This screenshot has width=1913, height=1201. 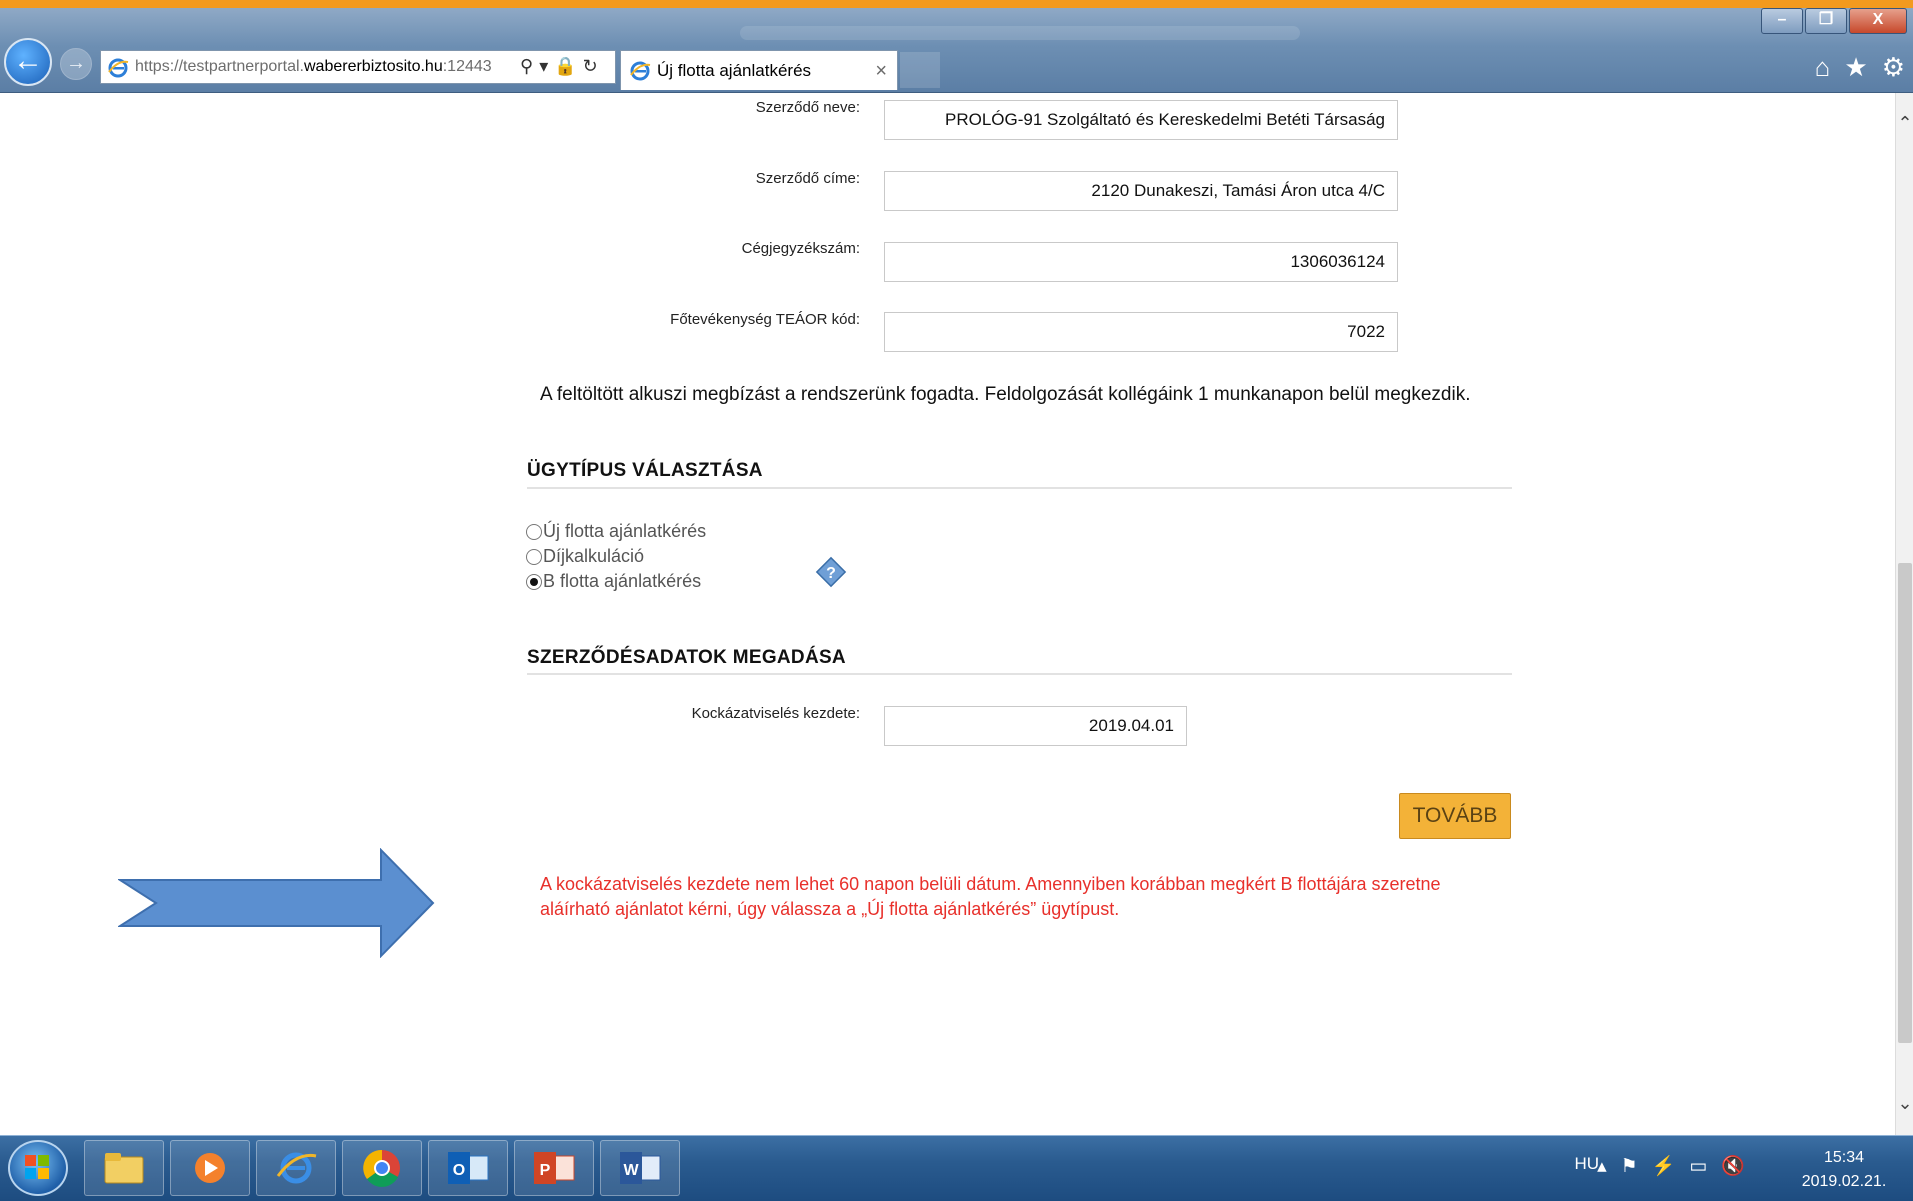 I want to click on forward-button: →, so click(x=76, y=64).